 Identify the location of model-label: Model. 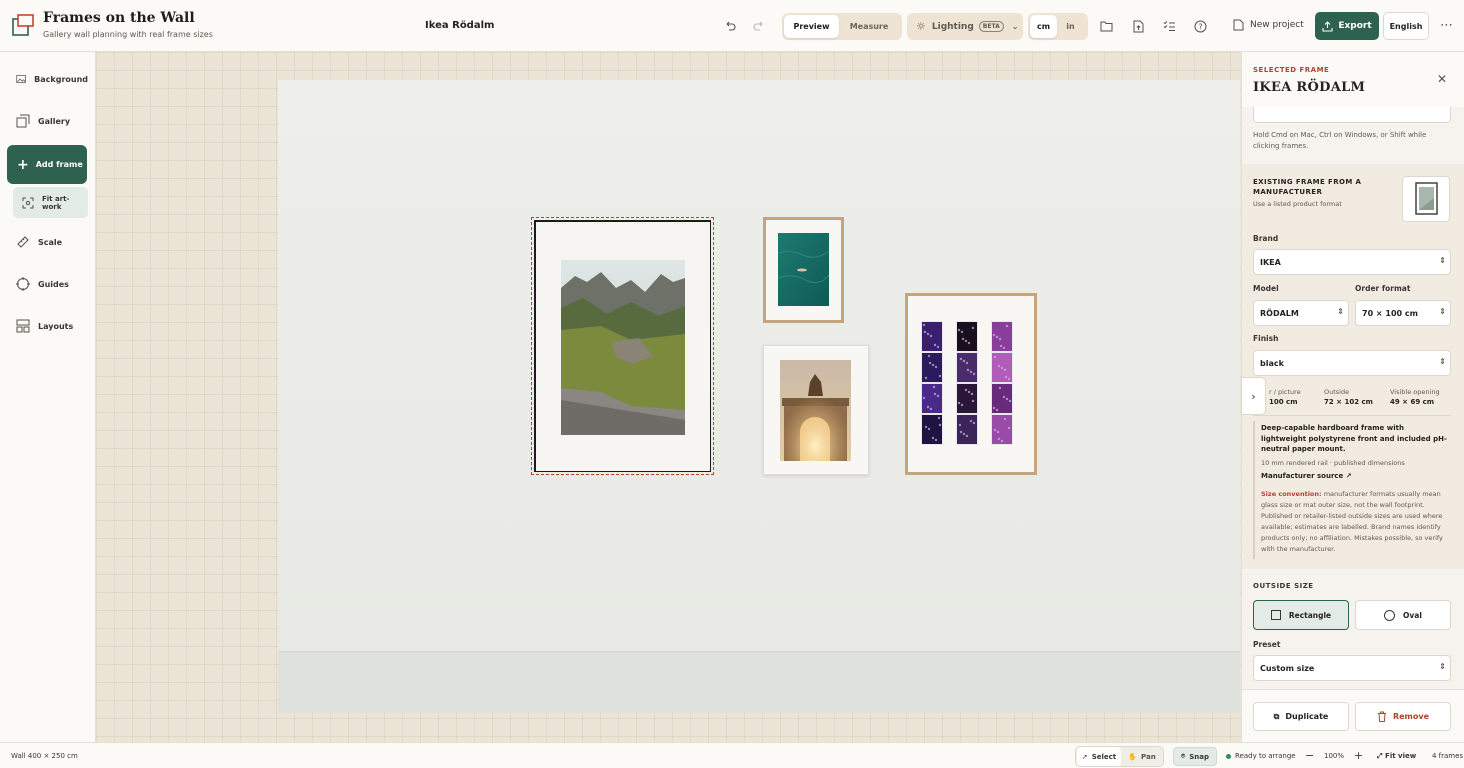
(1266, 288).